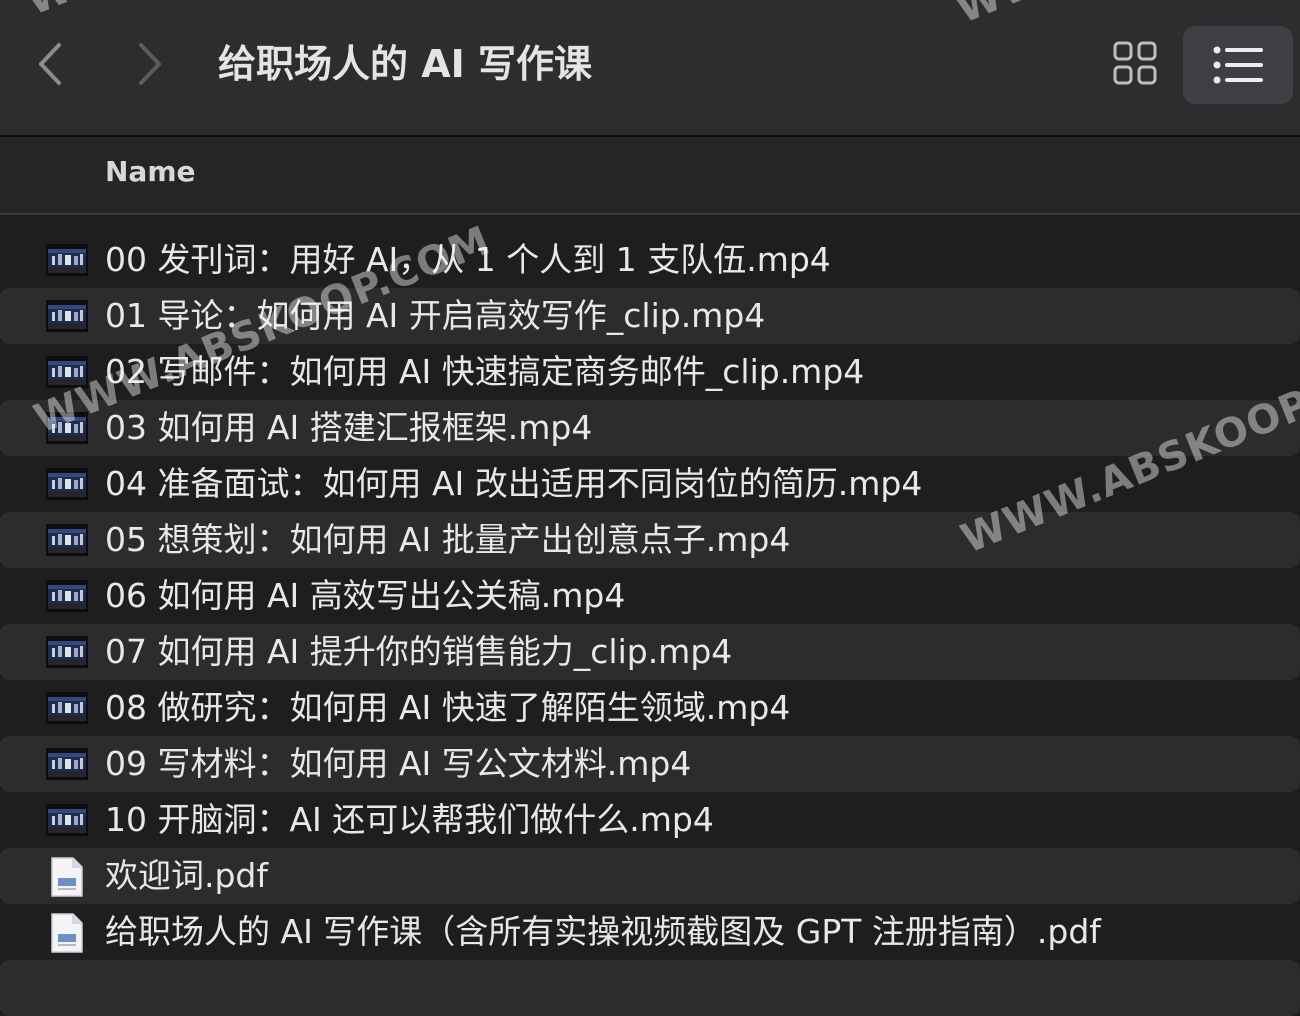 This screenshot has height=1016, width=1300. What do you see at coordinates (650, 428) in the screenshot?
I see `file-row: 03 如何用 AI 搭建汇报框架.mp4` at bounding box center [650, 428].